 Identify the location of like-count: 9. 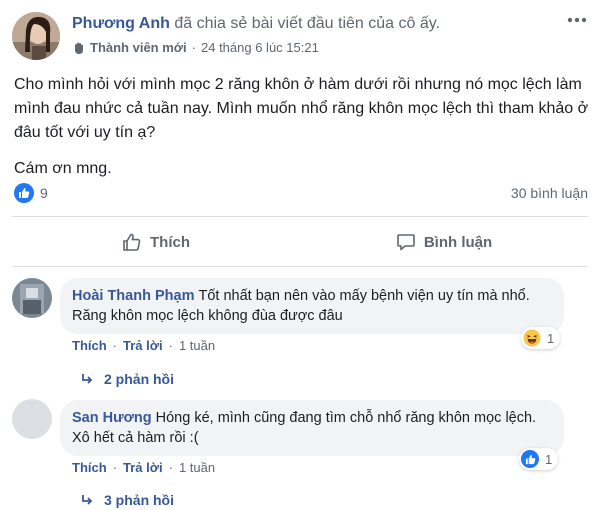
(44, 193).